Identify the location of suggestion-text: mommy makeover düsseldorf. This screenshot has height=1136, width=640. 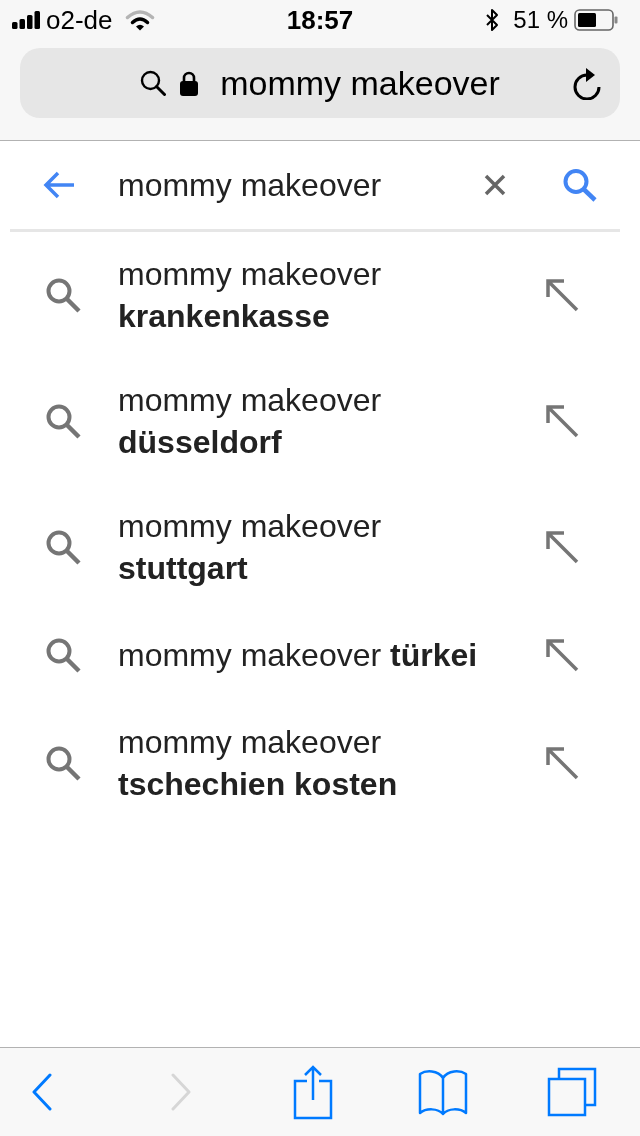
(308, 421).